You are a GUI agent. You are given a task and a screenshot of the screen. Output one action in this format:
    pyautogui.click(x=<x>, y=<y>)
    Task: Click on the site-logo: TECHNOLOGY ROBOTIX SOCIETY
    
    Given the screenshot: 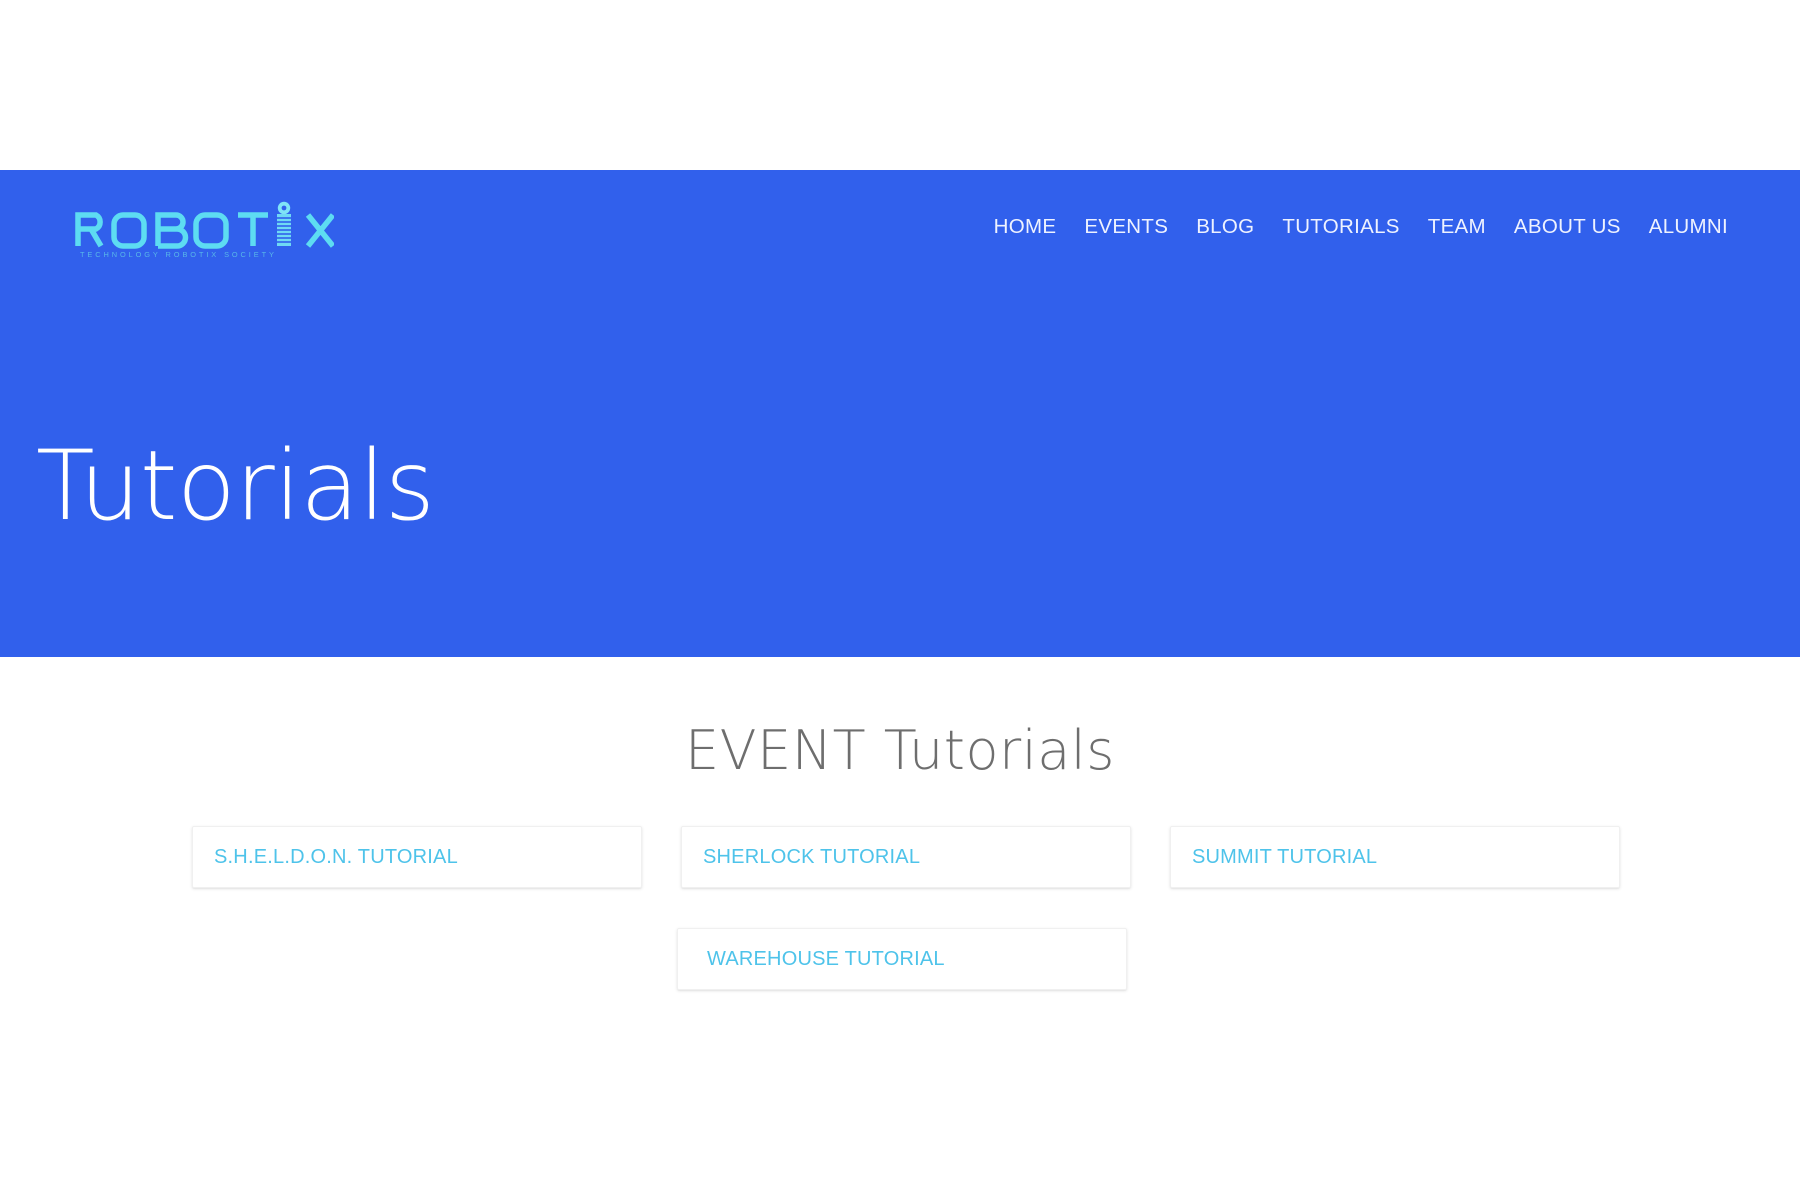 What is the action you would take?
    pyautogui.click(x=203, y=230)
    